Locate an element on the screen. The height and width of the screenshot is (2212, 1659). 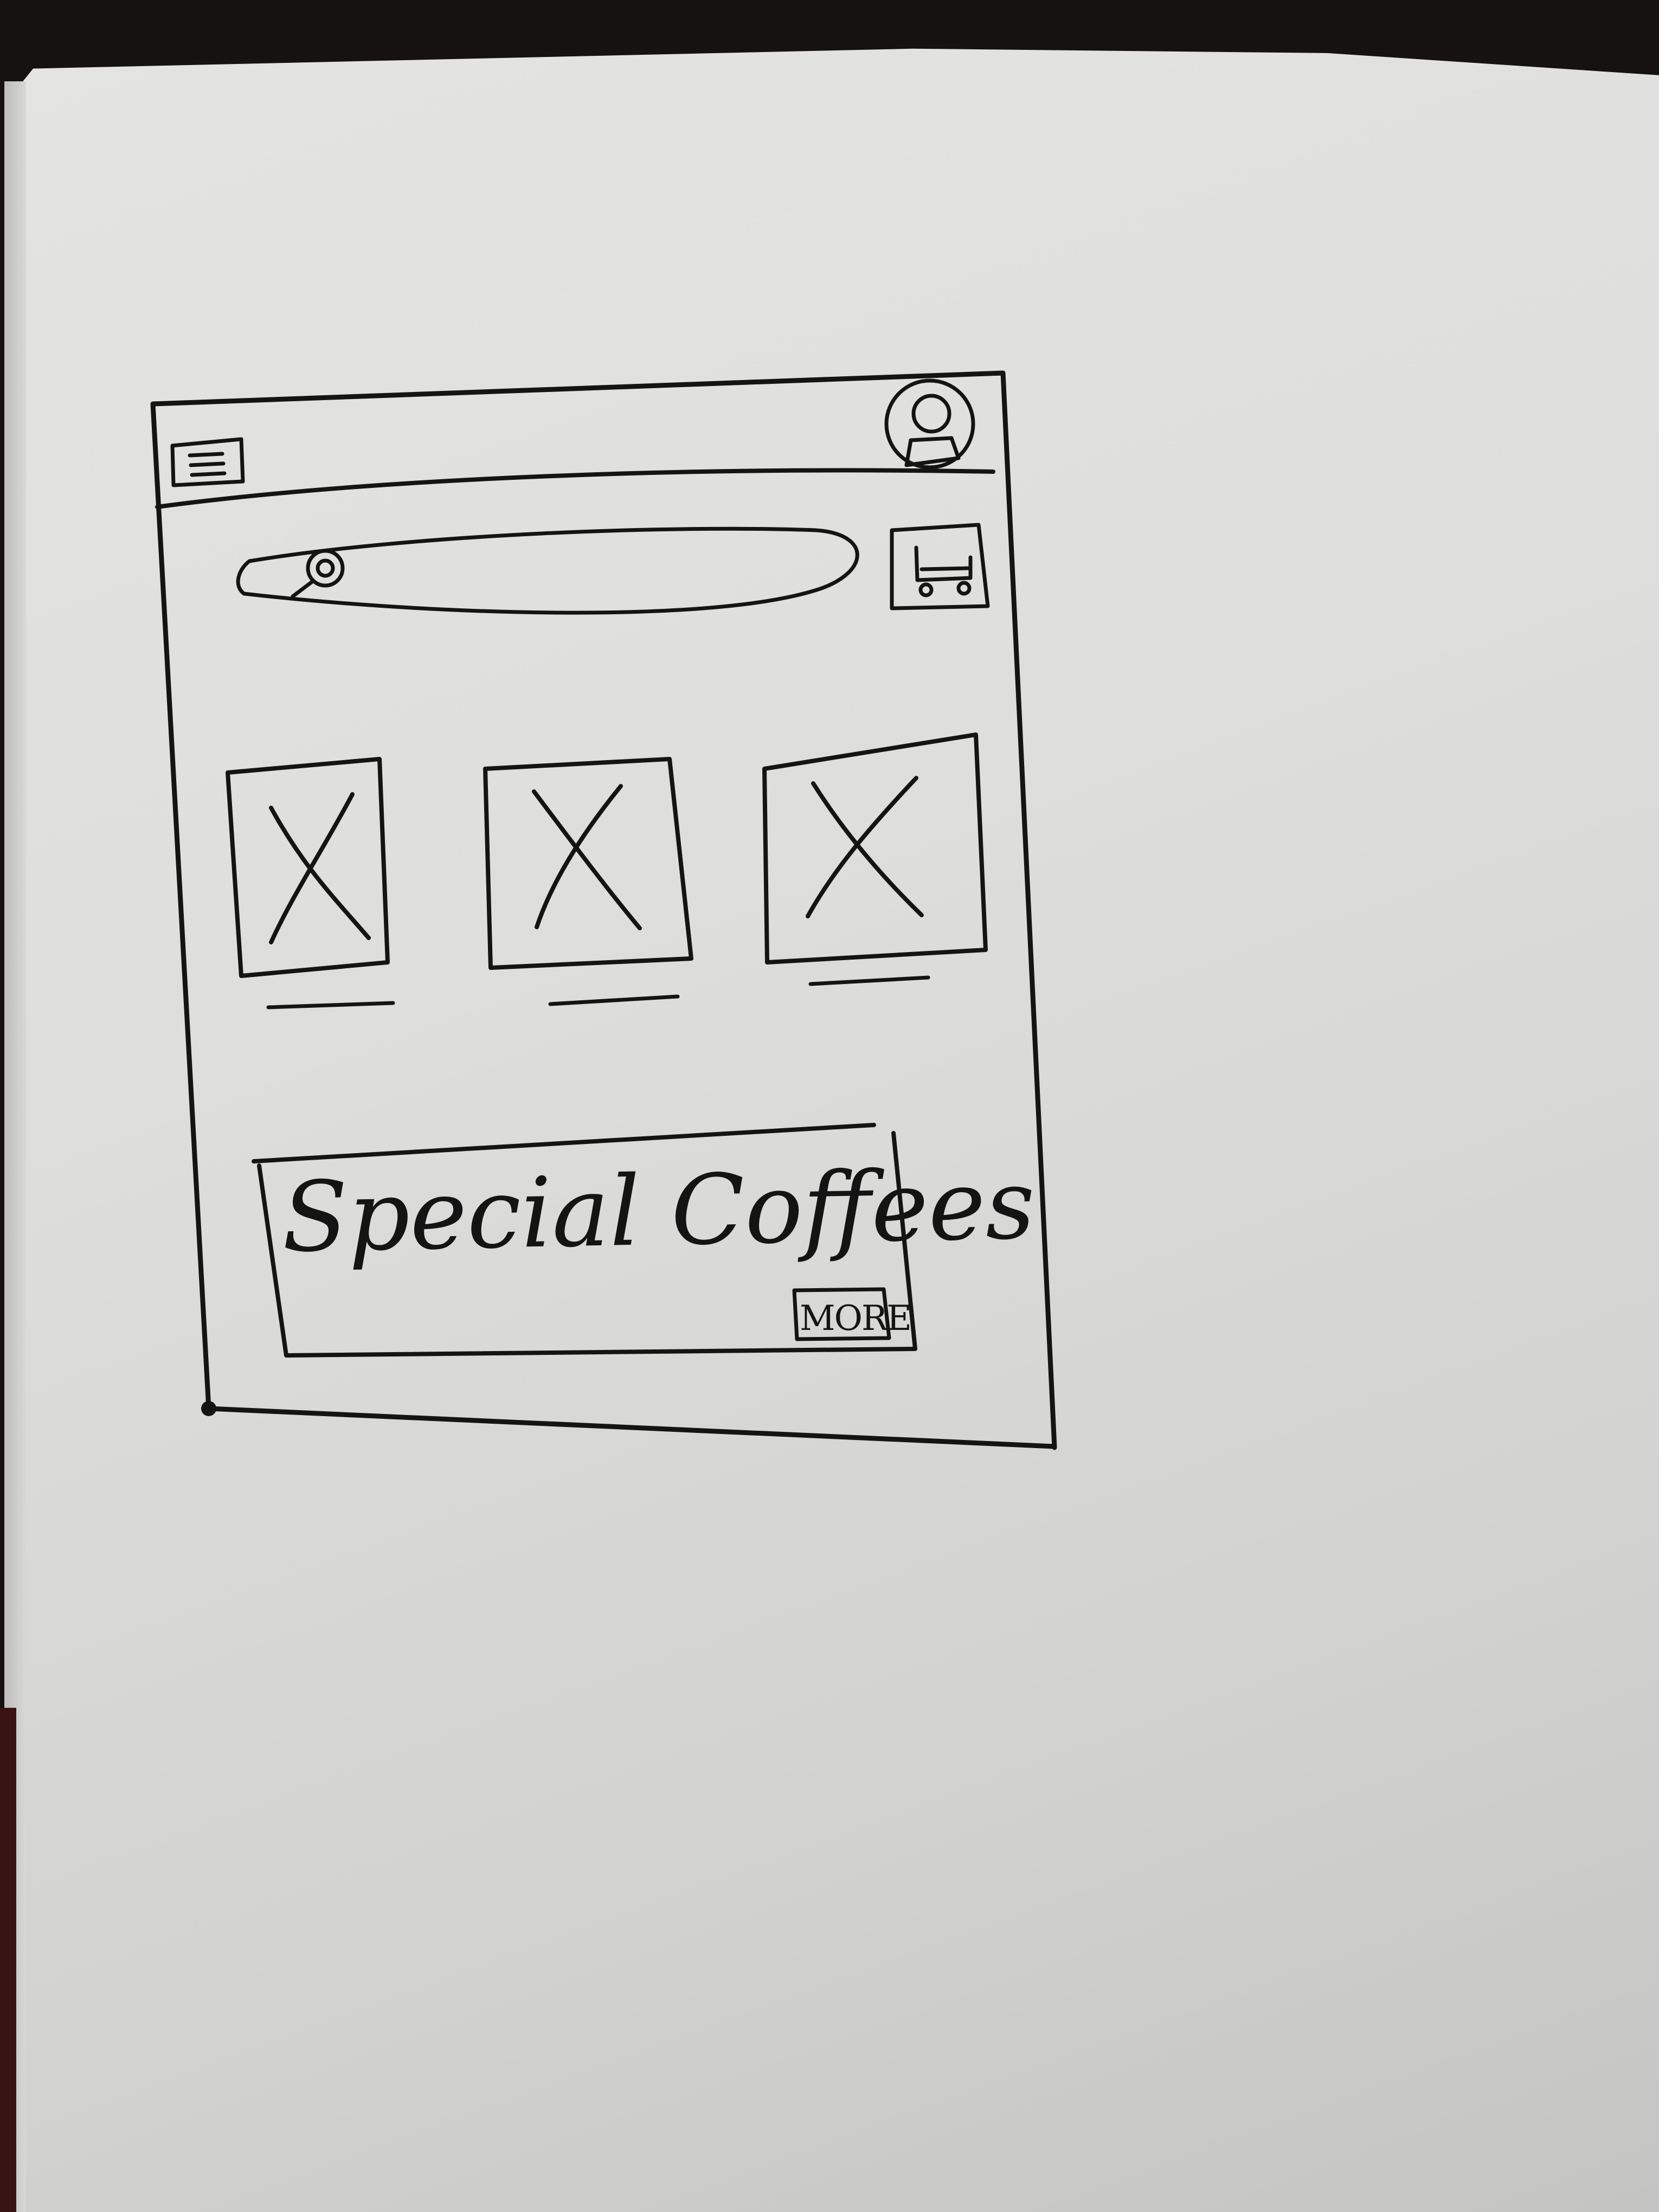
banner-title: Special Coffees is located at coordinates (658, 1211).